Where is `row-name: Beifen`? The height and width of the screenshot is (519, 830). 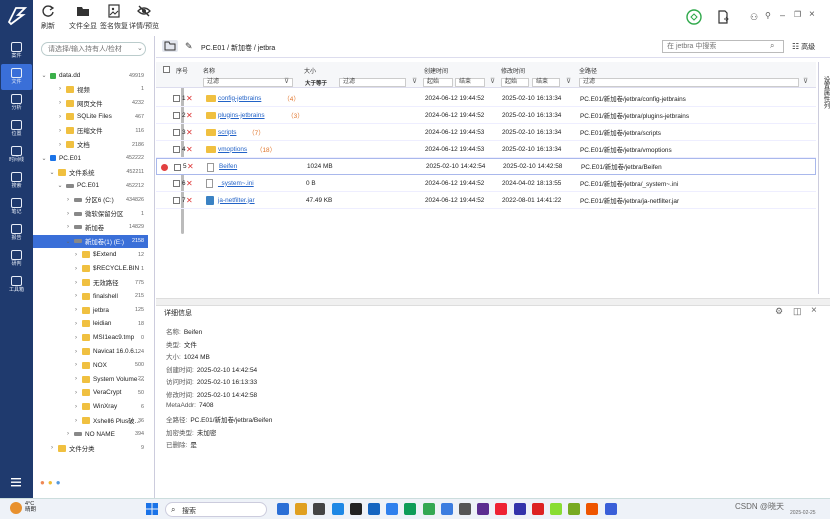
row-name: Beifen is located at coordinates (228, 166).